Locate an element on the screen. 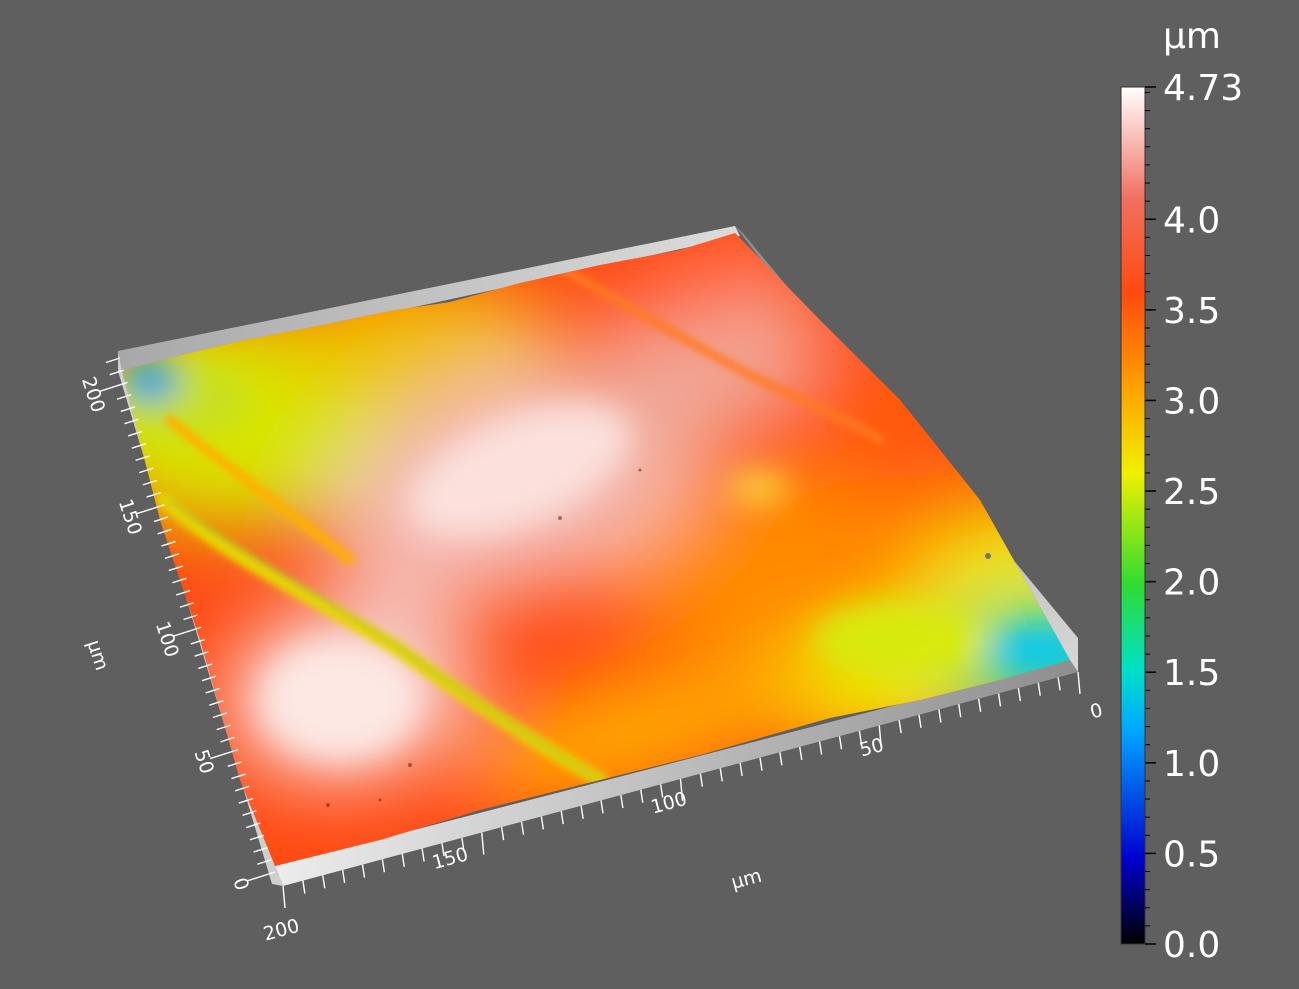  colorbar-unit-label: µm is located at coordinates (1192, 36).